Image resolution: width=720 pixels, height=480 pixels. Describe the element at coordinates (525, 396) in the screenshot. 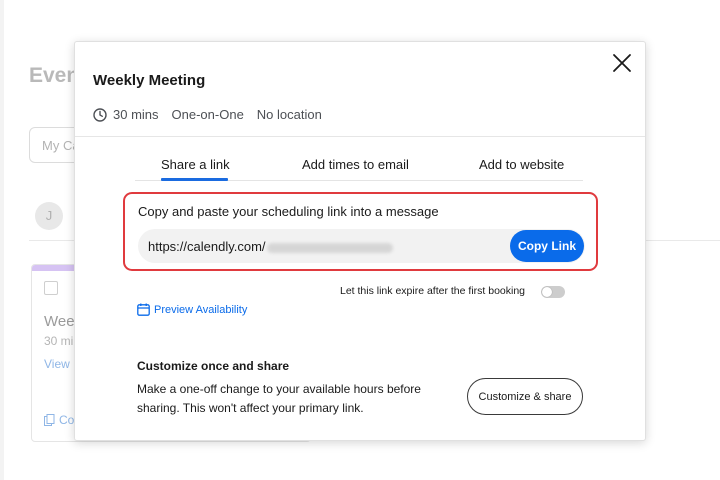

I see `customize-share-button: Customize & share` at that location.